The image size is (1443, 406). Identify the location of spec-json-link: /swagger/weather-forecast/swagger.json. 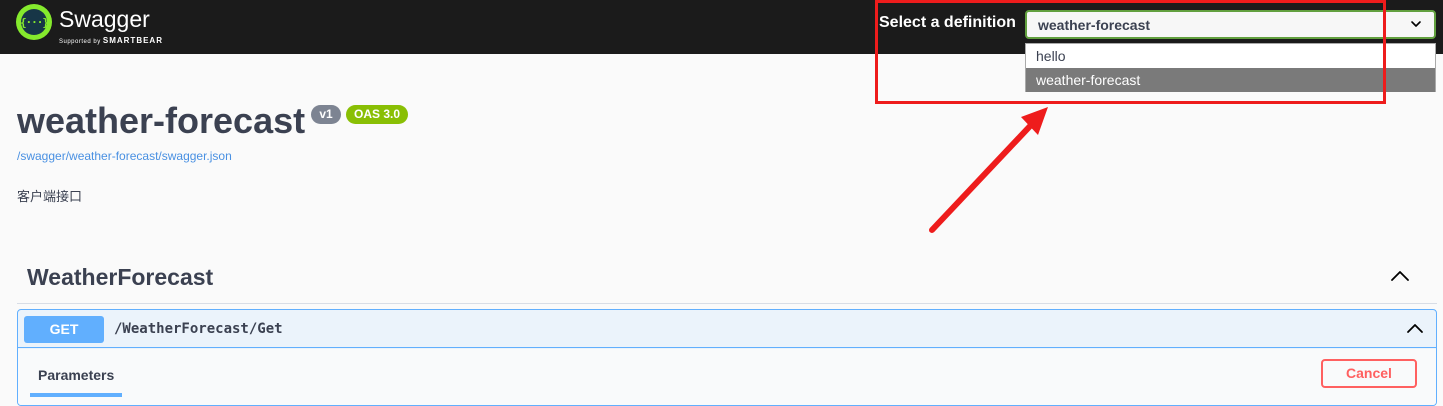
(124, 156).